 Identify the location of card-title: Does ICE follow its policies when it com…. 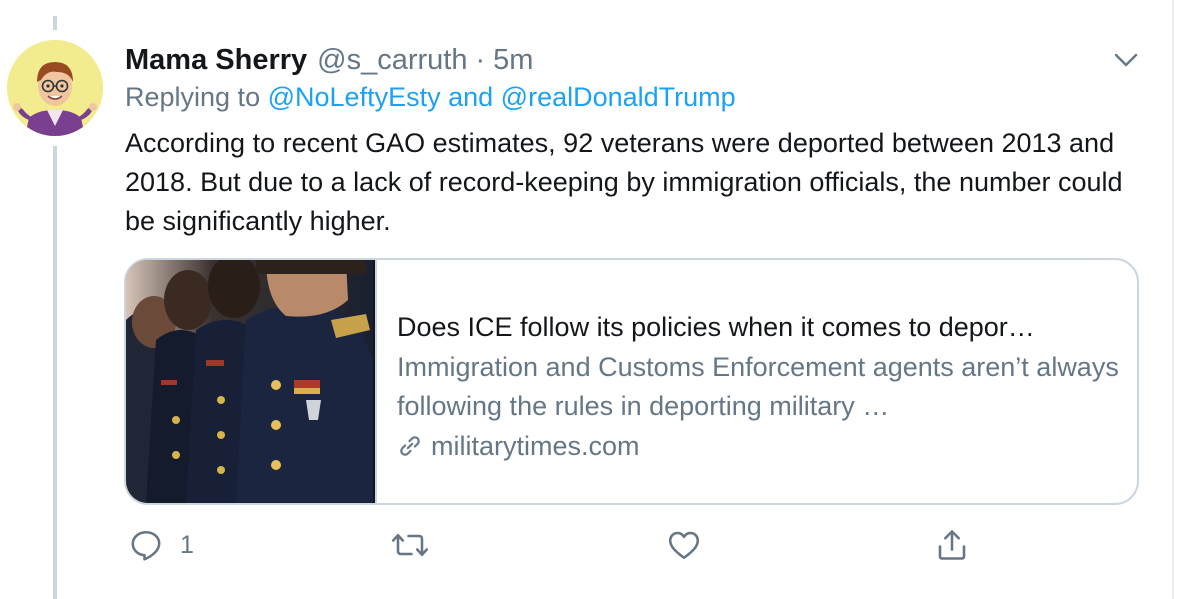
(758, 327).